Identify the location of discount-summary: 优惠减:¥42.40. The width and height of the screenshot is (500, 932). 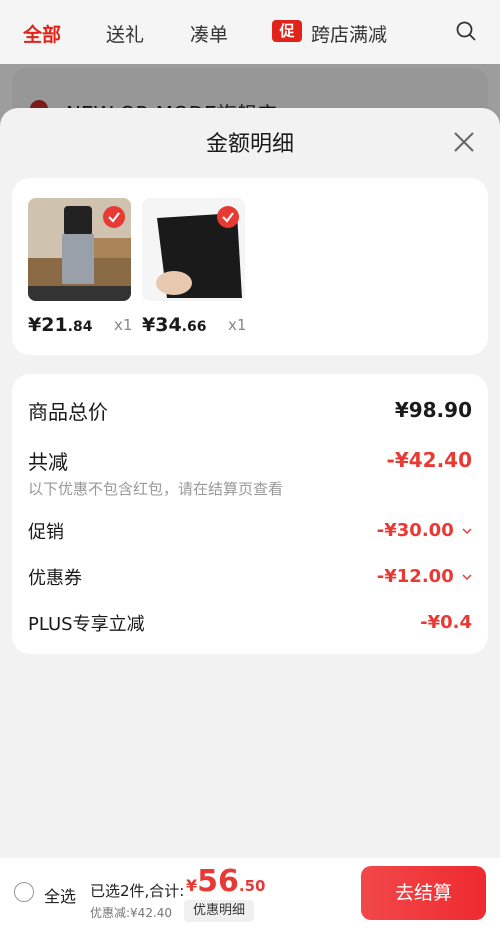
(131, 913).